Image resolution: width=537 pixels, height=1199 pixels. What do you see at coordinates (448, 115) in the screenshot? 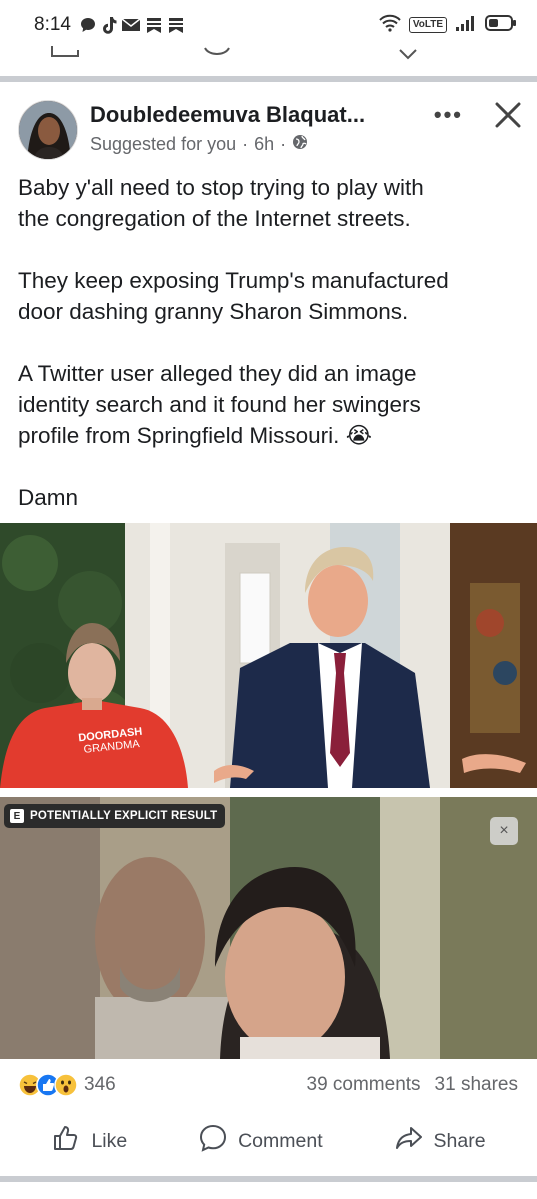
I see `more-options-button: •••` at bounding box center [448, 115].